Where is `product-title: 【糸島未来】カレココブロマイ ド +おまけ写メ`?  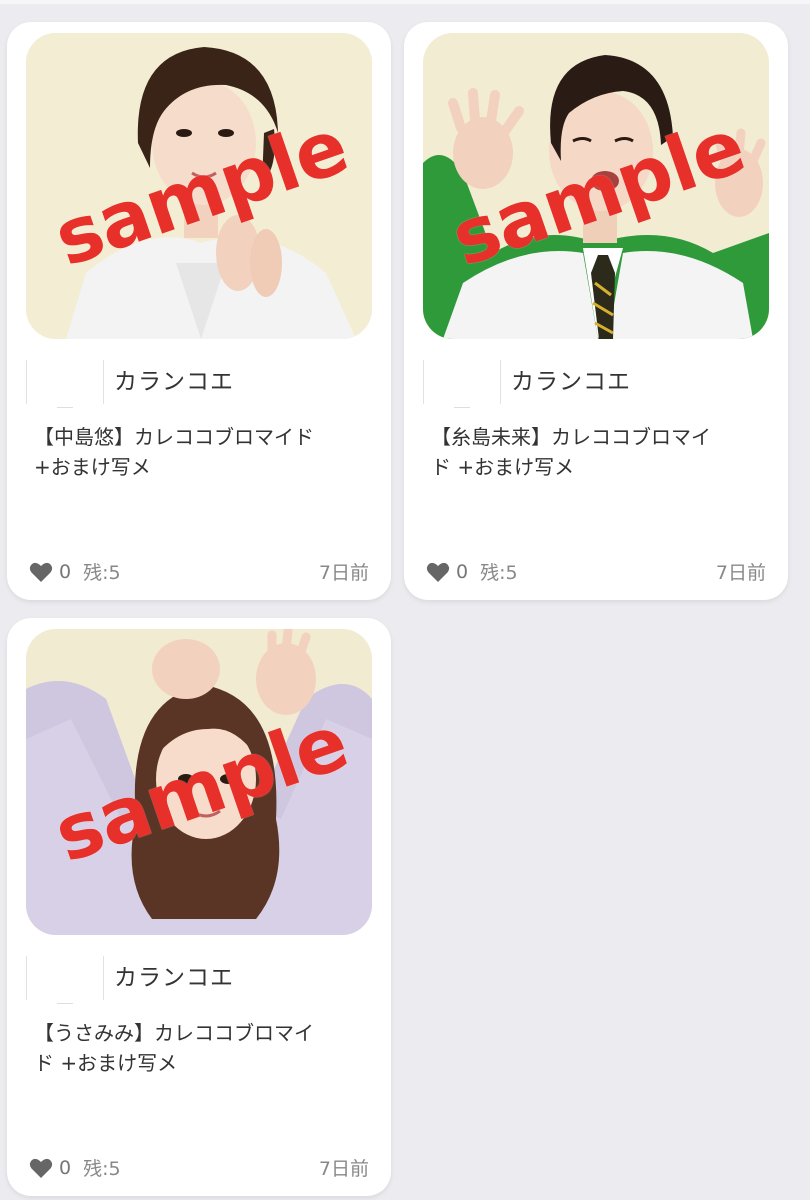
product-title: 【糸島未来】カレココブロマイ ド +おまけ写メ is located at coordinates (591, 452).